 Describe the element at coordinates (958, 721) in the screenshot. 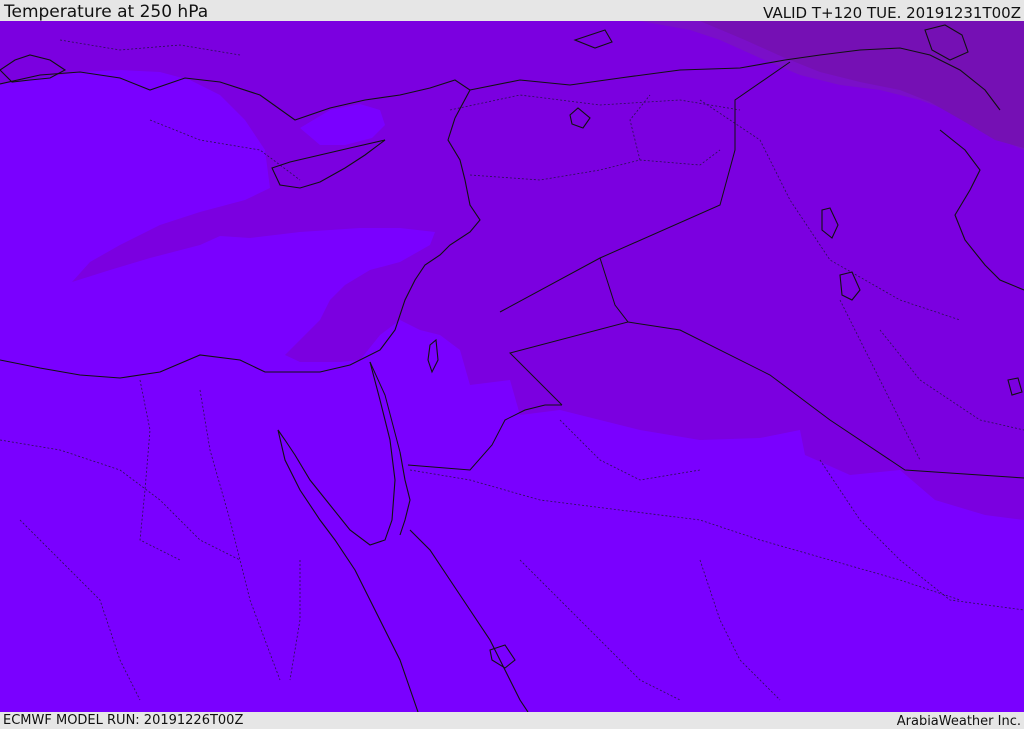

I see `credit-label: ArabiaWeather Inc.` at that location.